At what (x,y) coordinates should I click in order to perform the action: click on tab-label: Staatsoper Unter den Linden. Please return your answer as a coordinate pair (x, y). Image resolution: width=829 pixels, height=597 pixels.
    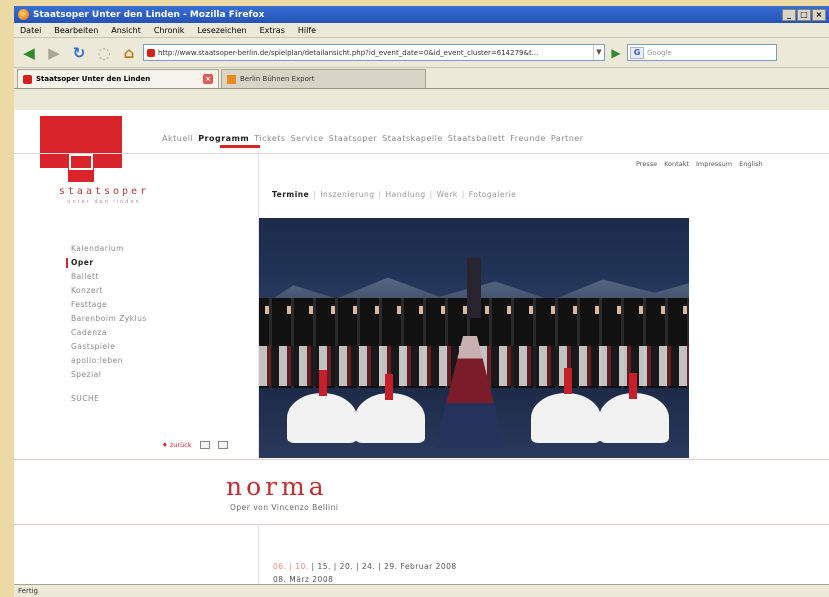
    Looking at the image, I should click on (93, 79).